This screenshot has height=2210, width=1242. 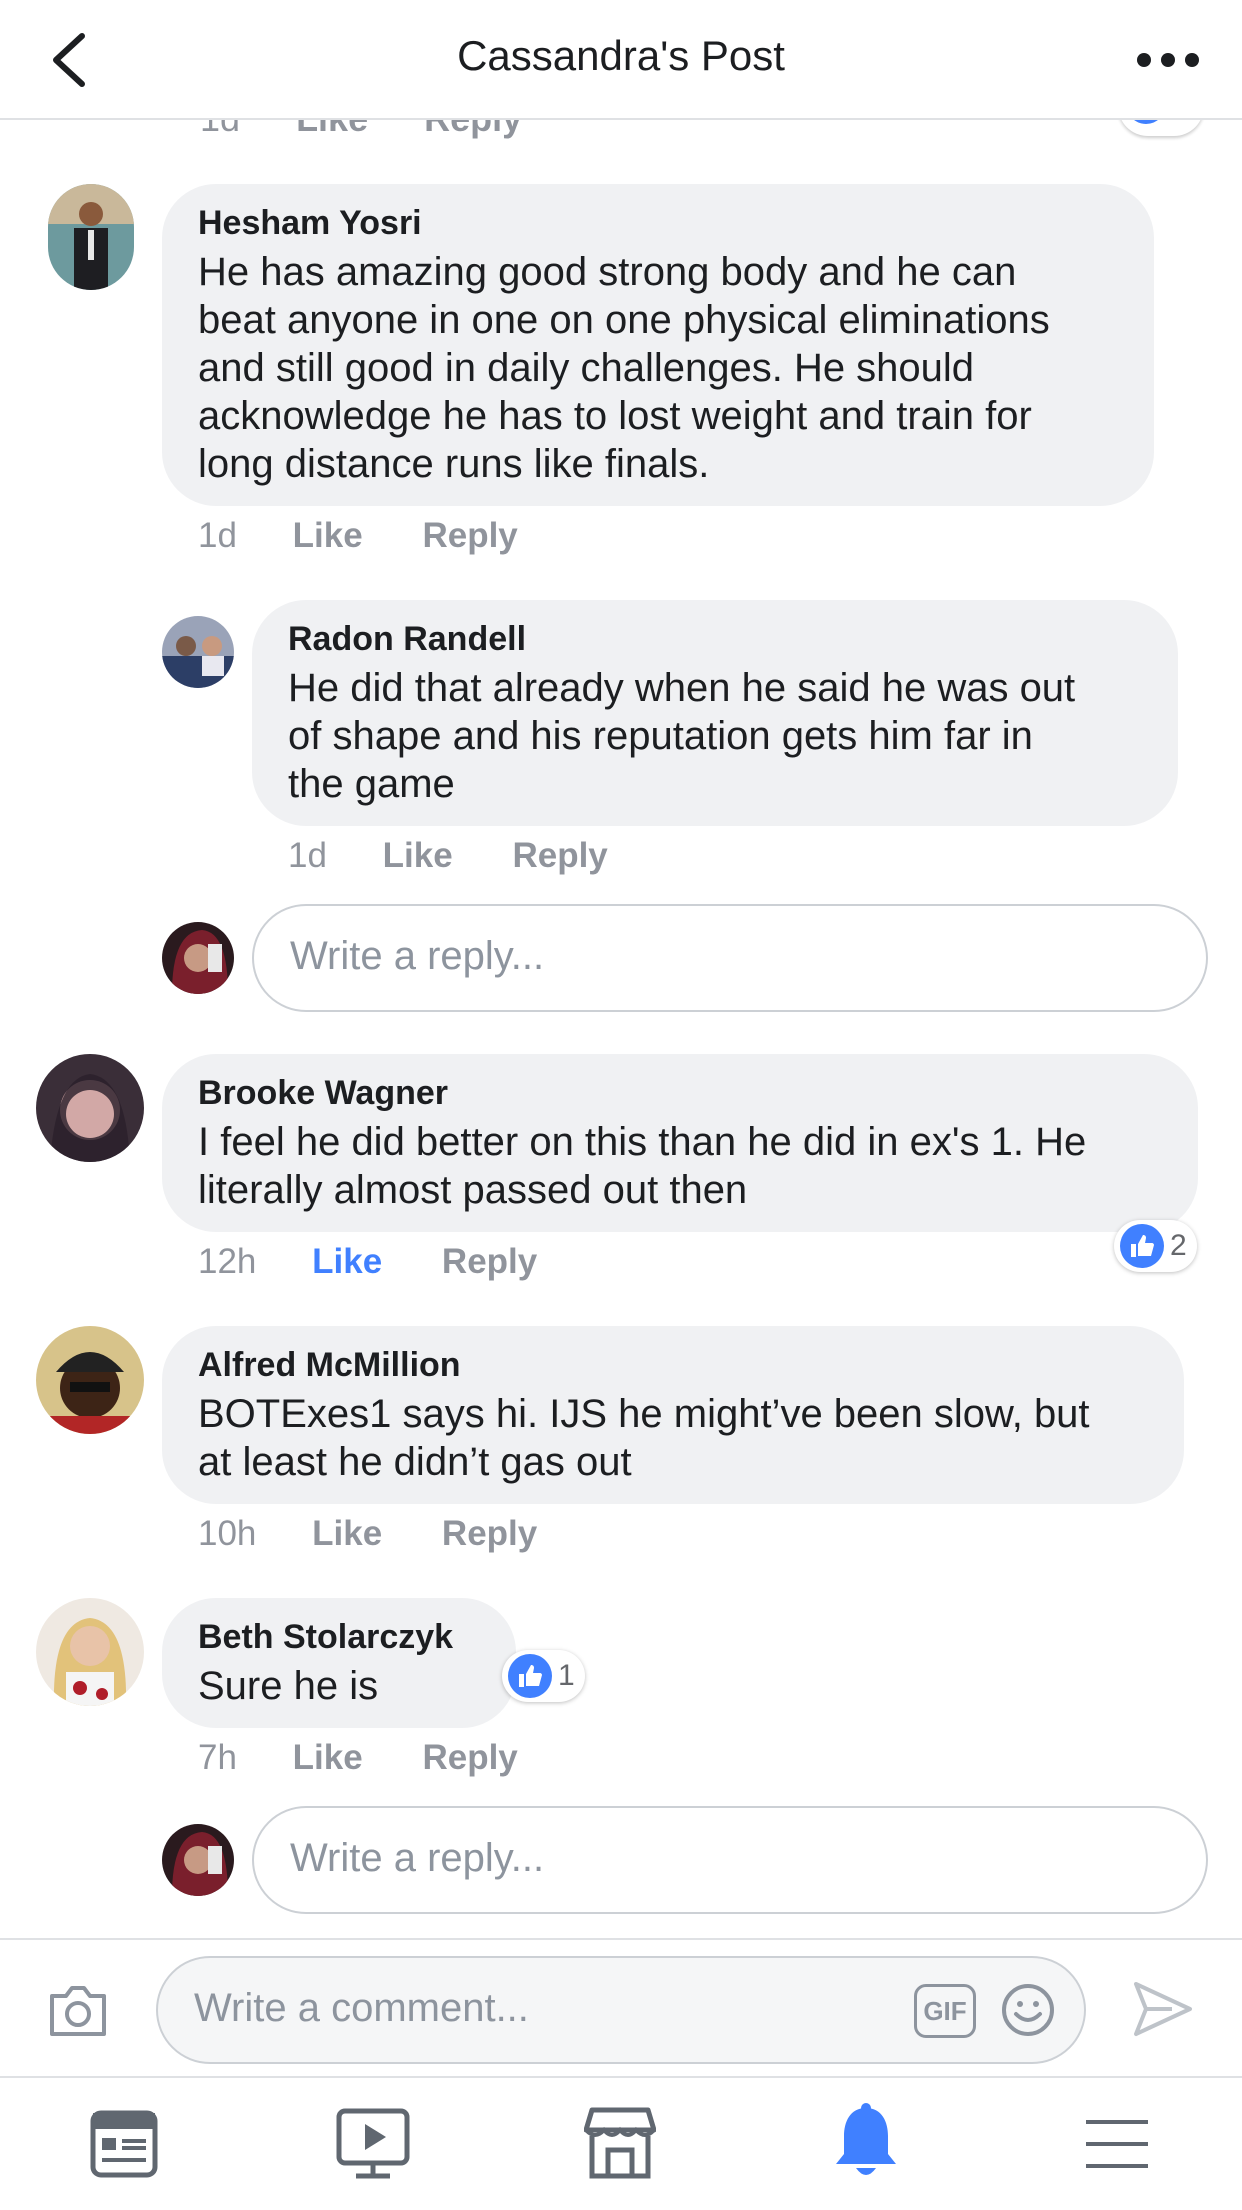 What do you see at coordinates (373, 2144) in the screenshot?
I see `watch-video-icon` at bounding box center [373, 2144].